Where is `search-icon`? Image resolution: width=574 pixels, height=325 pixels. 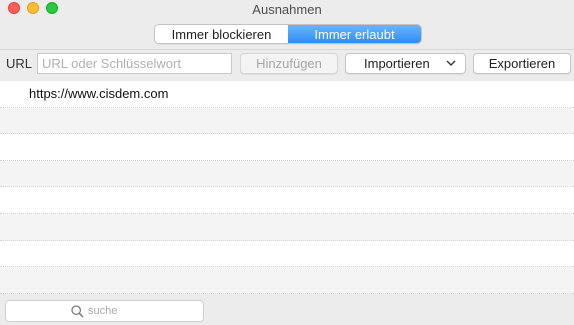 search-icon is located at coordinates (77, 311).